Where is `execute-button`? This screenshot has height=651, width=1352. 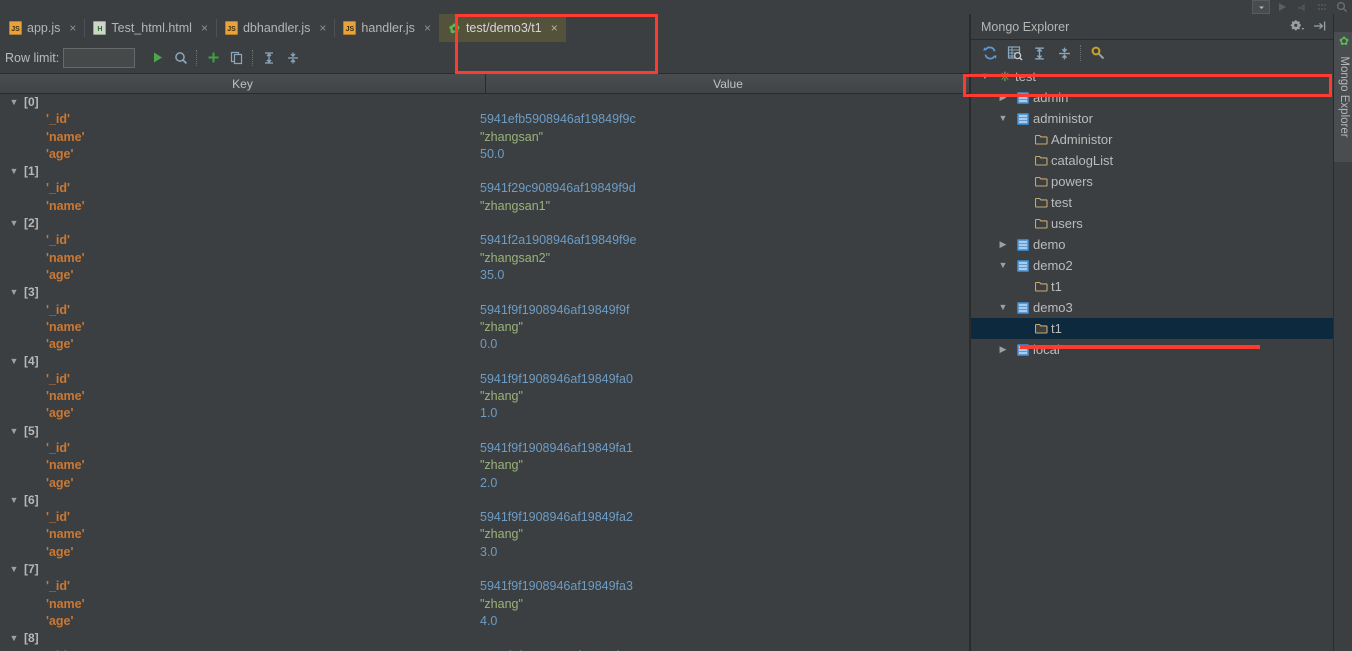 execute-button is located at coordinates (157, 58).